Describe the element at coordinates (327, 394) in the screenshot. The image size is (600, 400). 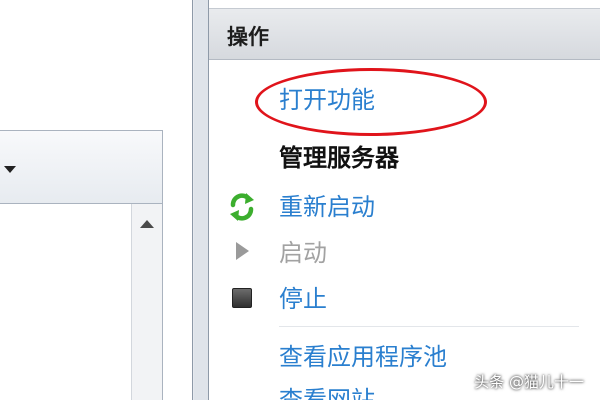
I see `view-sites-link: 查看网站` at that location.